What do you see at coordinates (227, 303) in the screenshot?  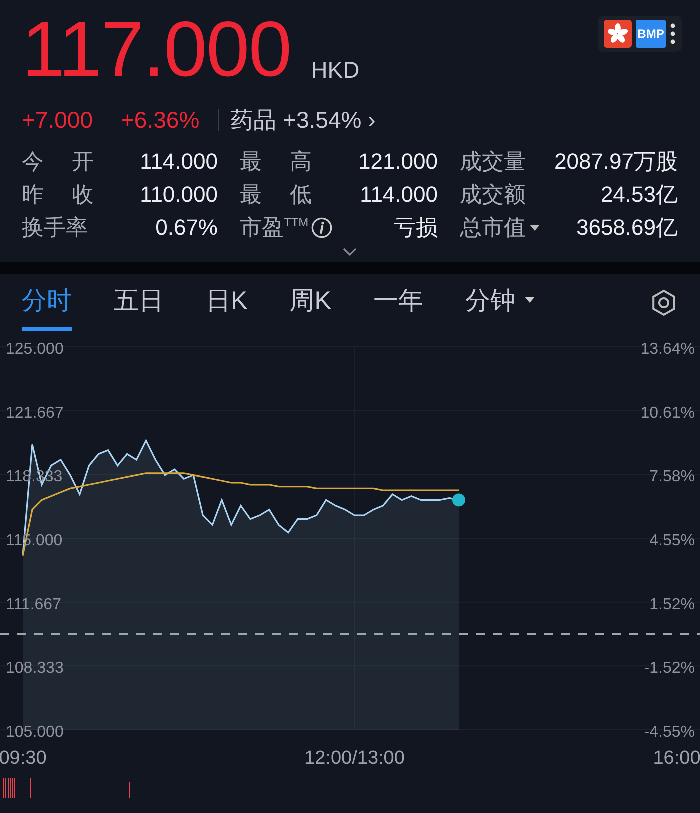 I see `period-tab: 日K` at bounding box center [227, 303].